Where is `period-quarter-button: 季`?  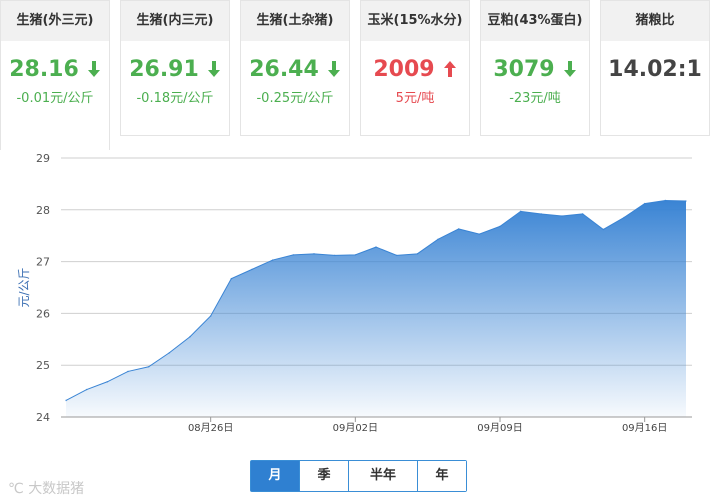 period-quarter-button: 季 is located at coordinates (323, 476).